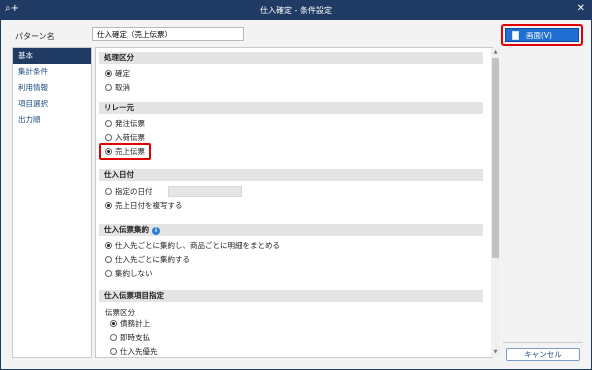  What do you see at coordinates (125, 151) in the screenshot?
I see `highlight-box` at bounding box center [125, 151].